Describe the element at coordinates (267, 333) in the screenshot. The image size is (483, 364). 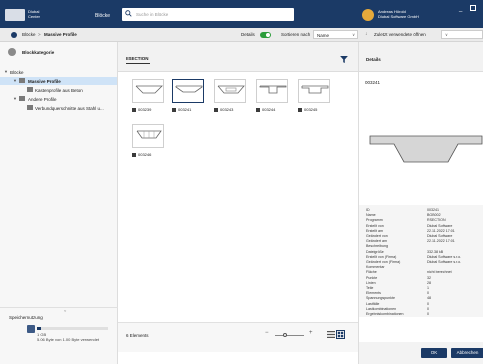
I see `zoom-out-button: −` at that location.